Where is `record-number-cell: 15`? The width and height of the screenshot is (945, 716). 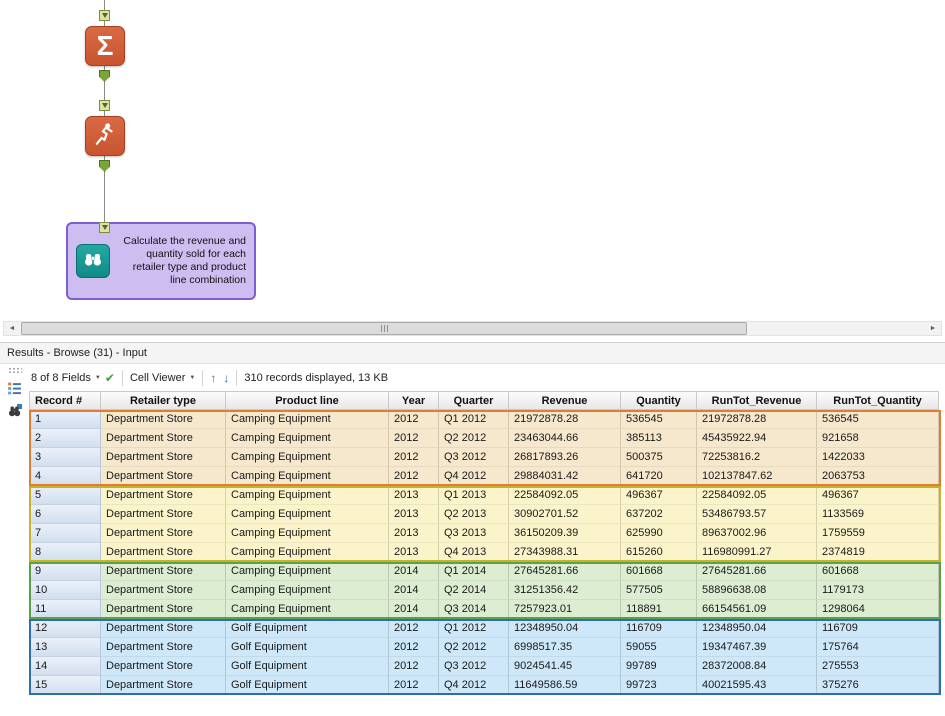 record-number-cell: 15 is located at coordinates (65, 685).